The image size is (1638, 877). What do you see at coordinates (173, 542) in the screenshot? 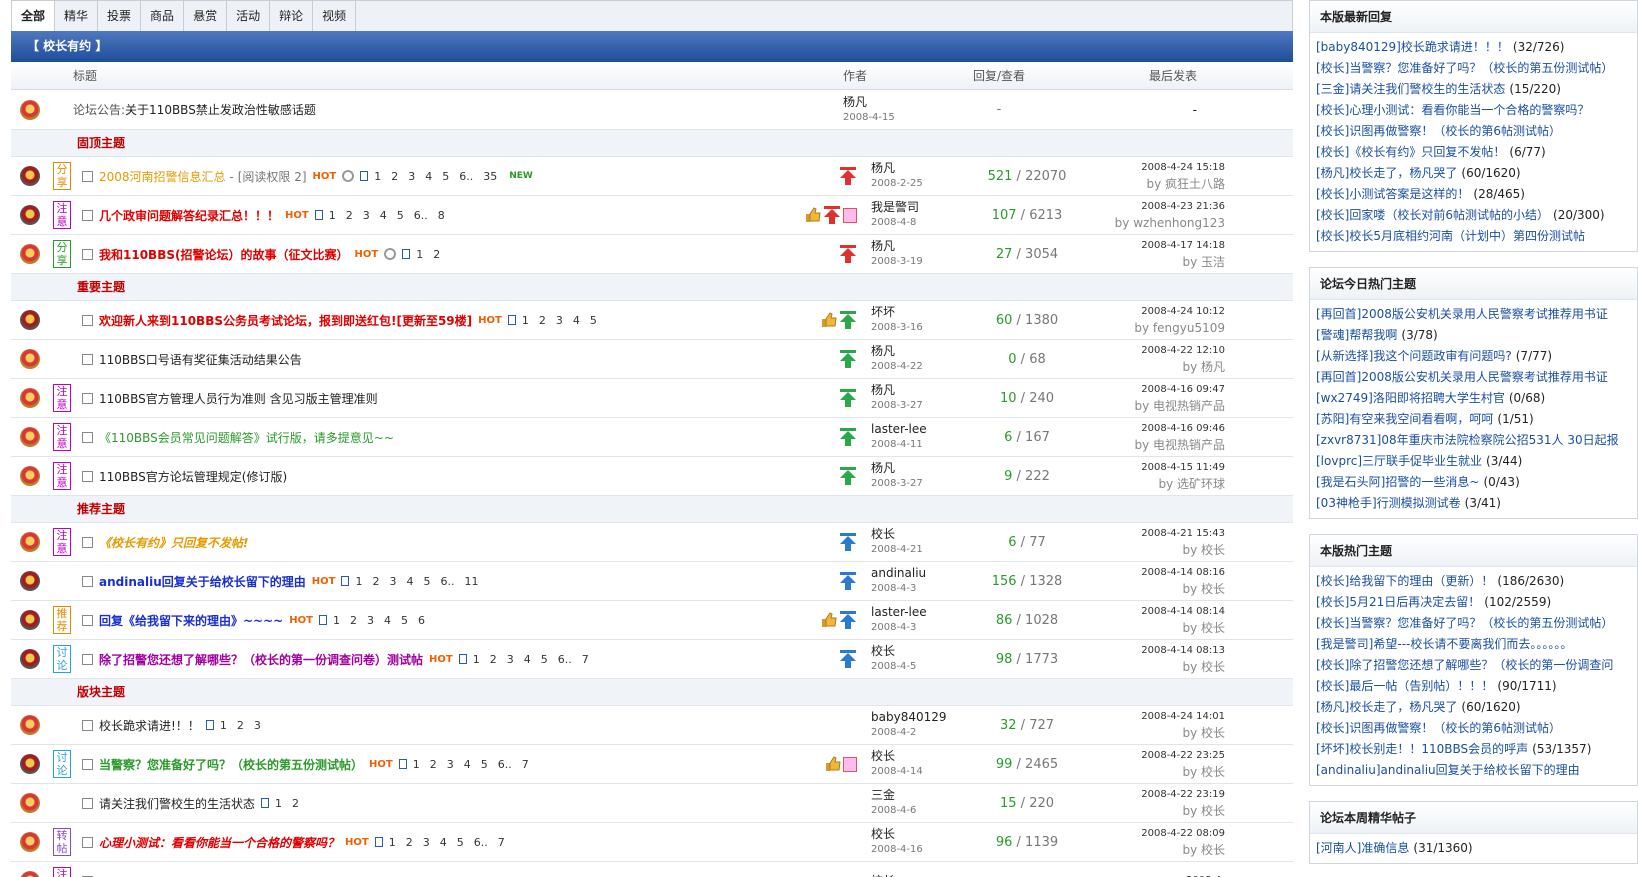
I see `thread-title-link: 《校长有约》只回复不发帖!` at bounding box center [173, 542].